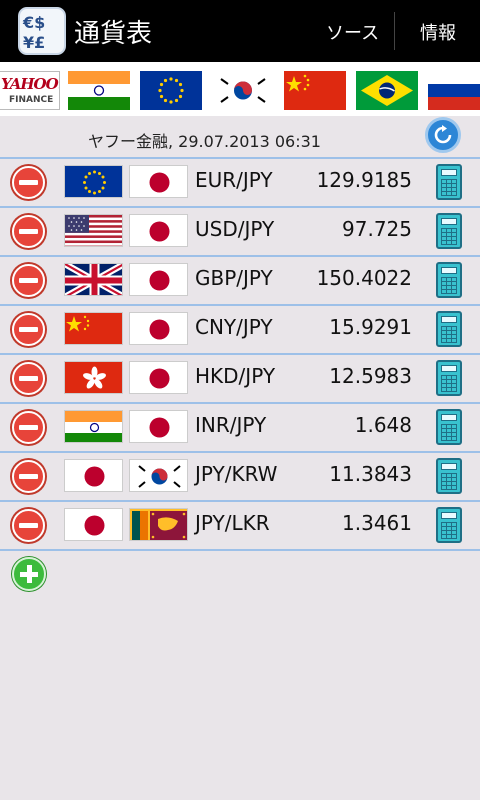 This screenshot has height=800, width=480. Describe the element at coordinates (93, 377) in the screenshot. I see `hong-kong-flag-icon` at that location.